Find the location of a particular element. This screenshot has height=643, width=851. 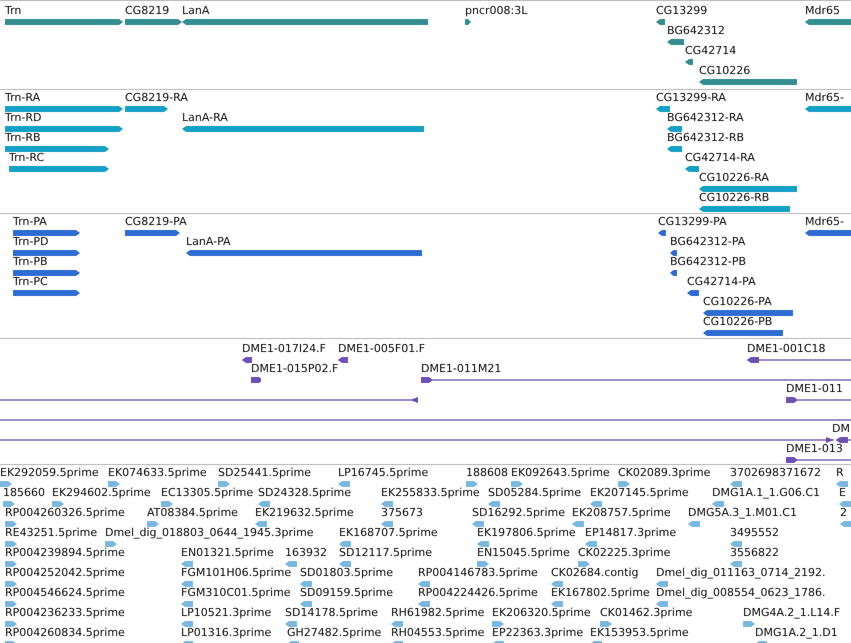

feature-label: EN01321.5prime is located at coordinates (227, 552).